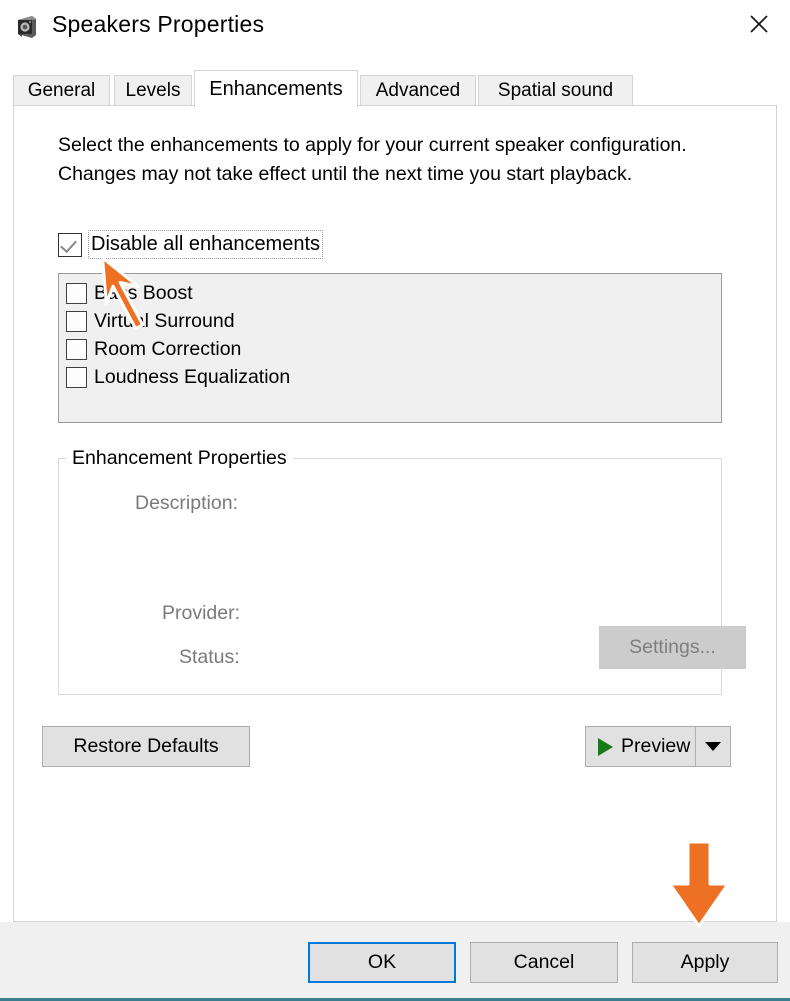  Describe the element at coordinates (759, 24) in the screenshot. I see `close-icon` at that location.